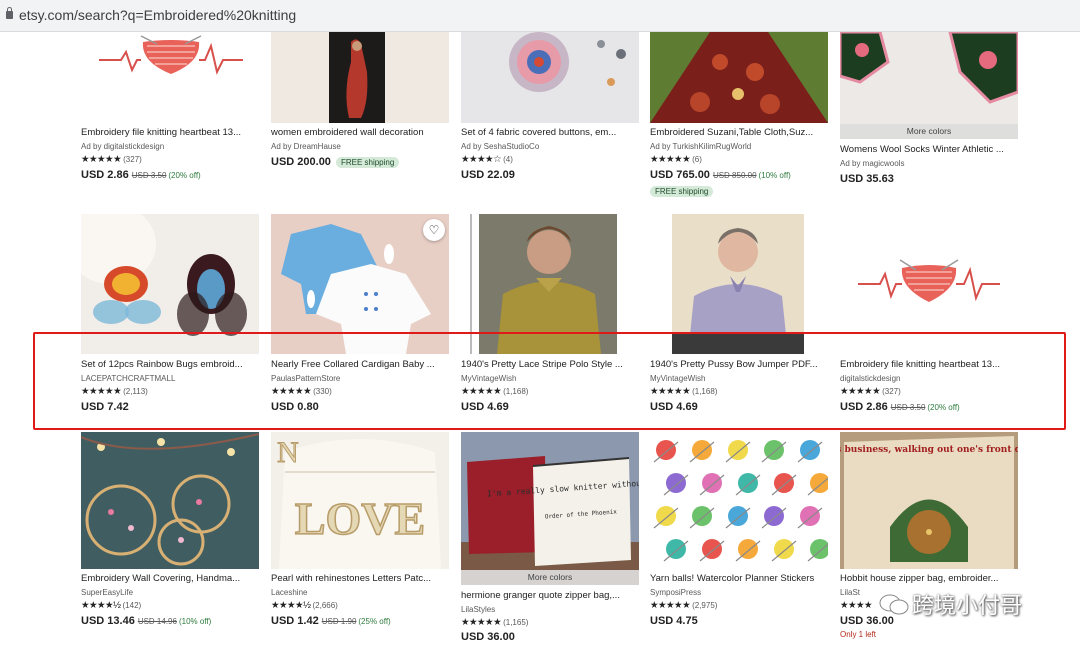  I want to click on wall-decoration-image, so click(357, 77).